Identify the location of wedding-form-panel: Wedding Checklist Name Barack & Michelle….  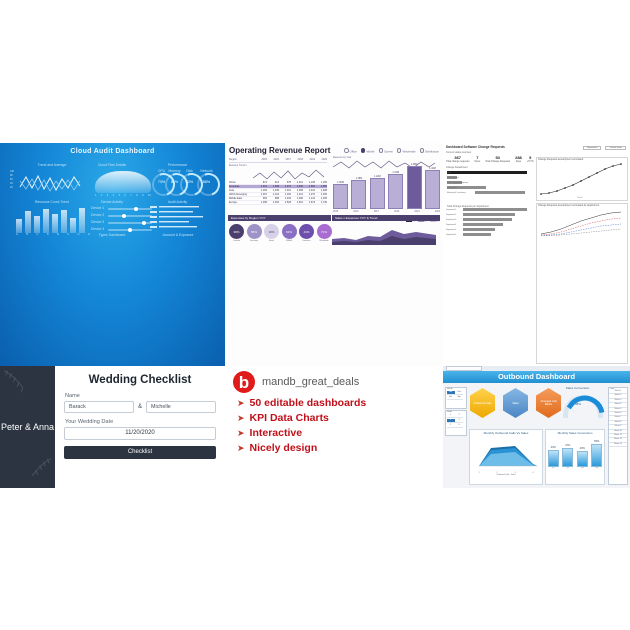
(139, 427).